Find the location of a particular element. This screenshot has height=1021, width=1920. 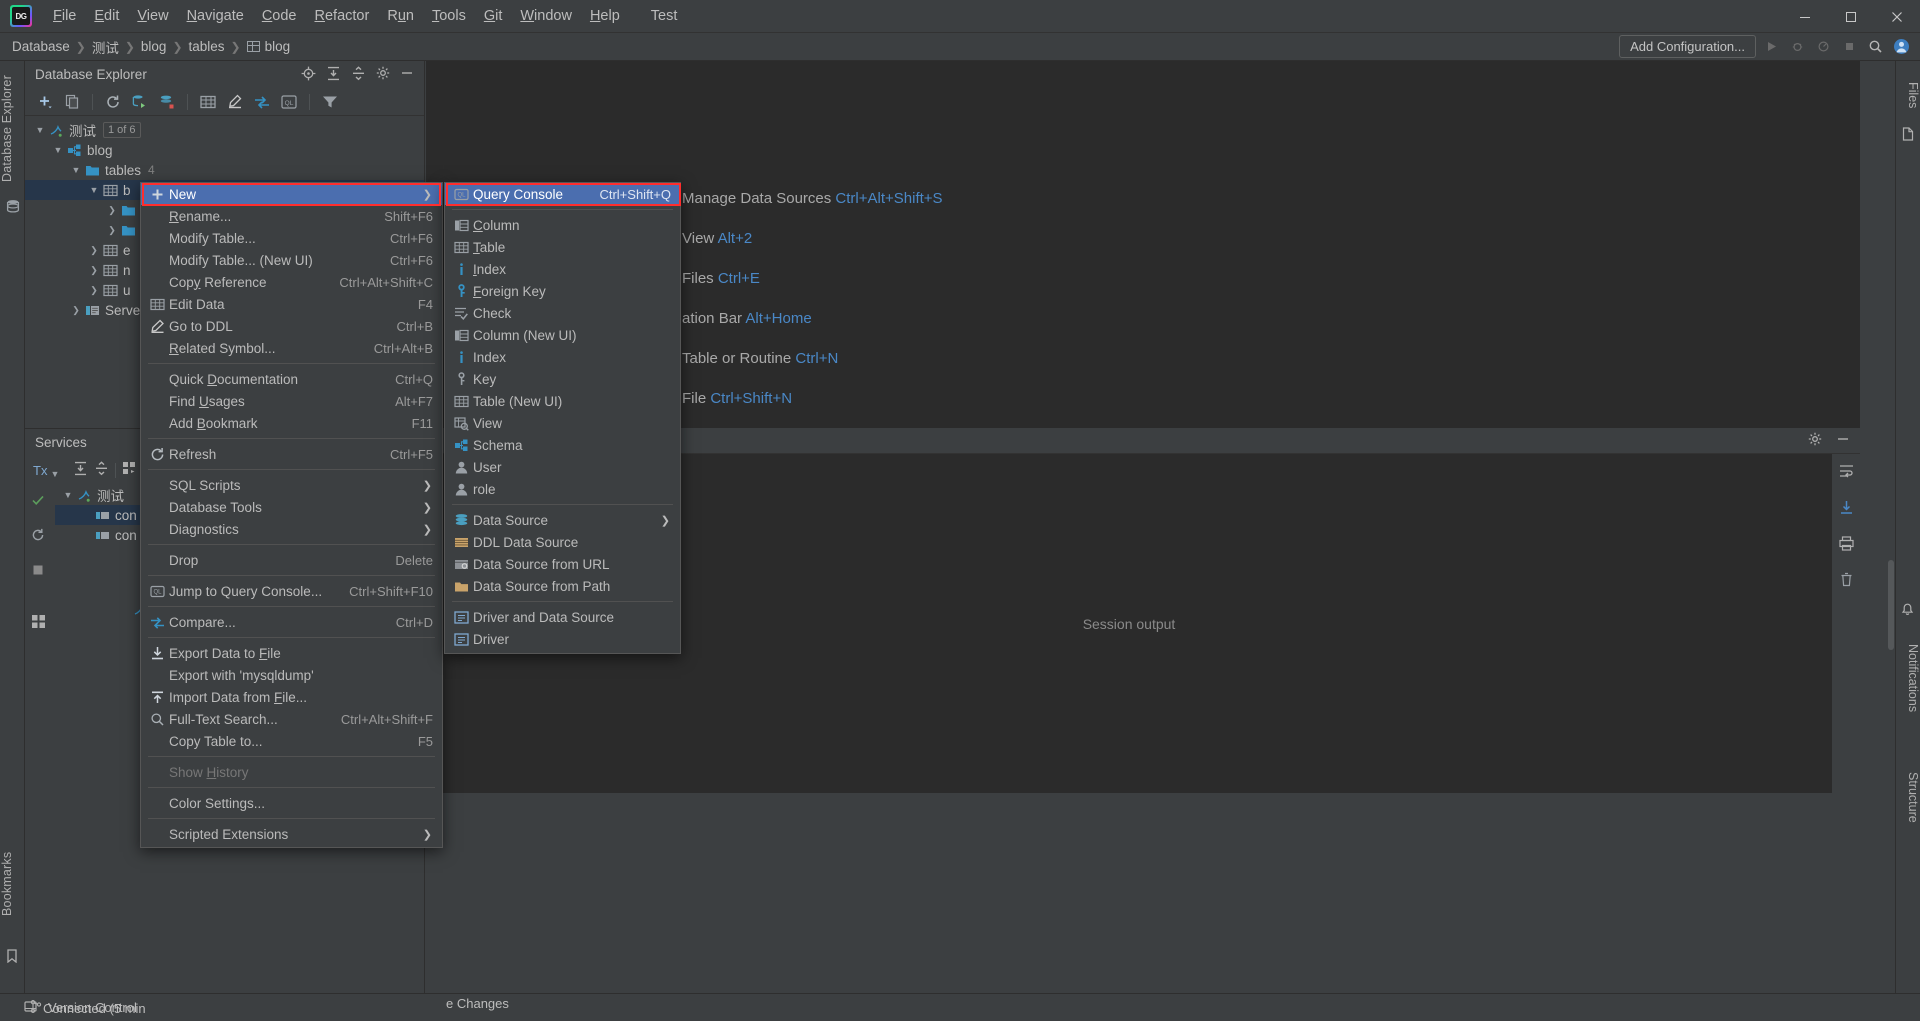

scroll-to-end-icon is located at coordinates (1846, 509).